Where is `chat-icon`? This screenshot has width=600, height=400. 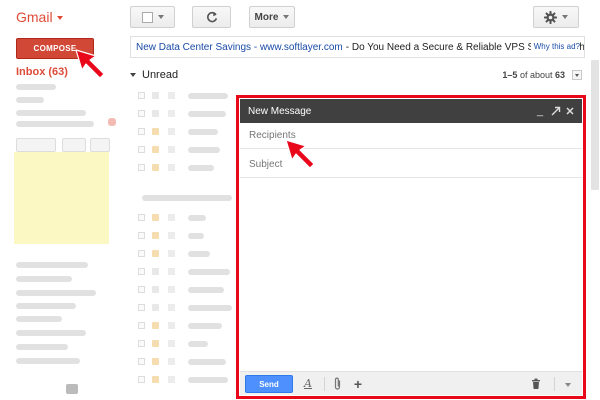 chat-icon is located at coordinates (72, 389).